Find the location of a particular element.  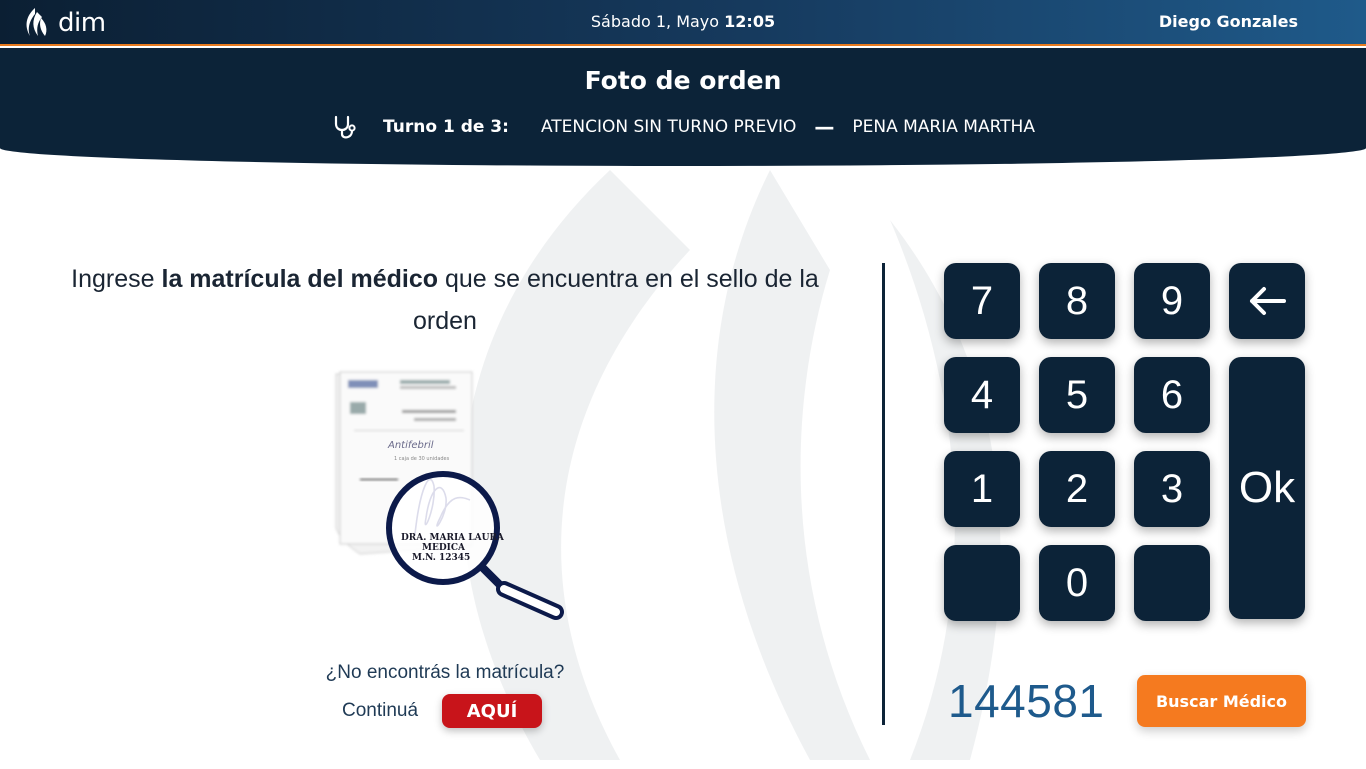

instruction-prefix: Ingrese is located at coordinates (116, 279).